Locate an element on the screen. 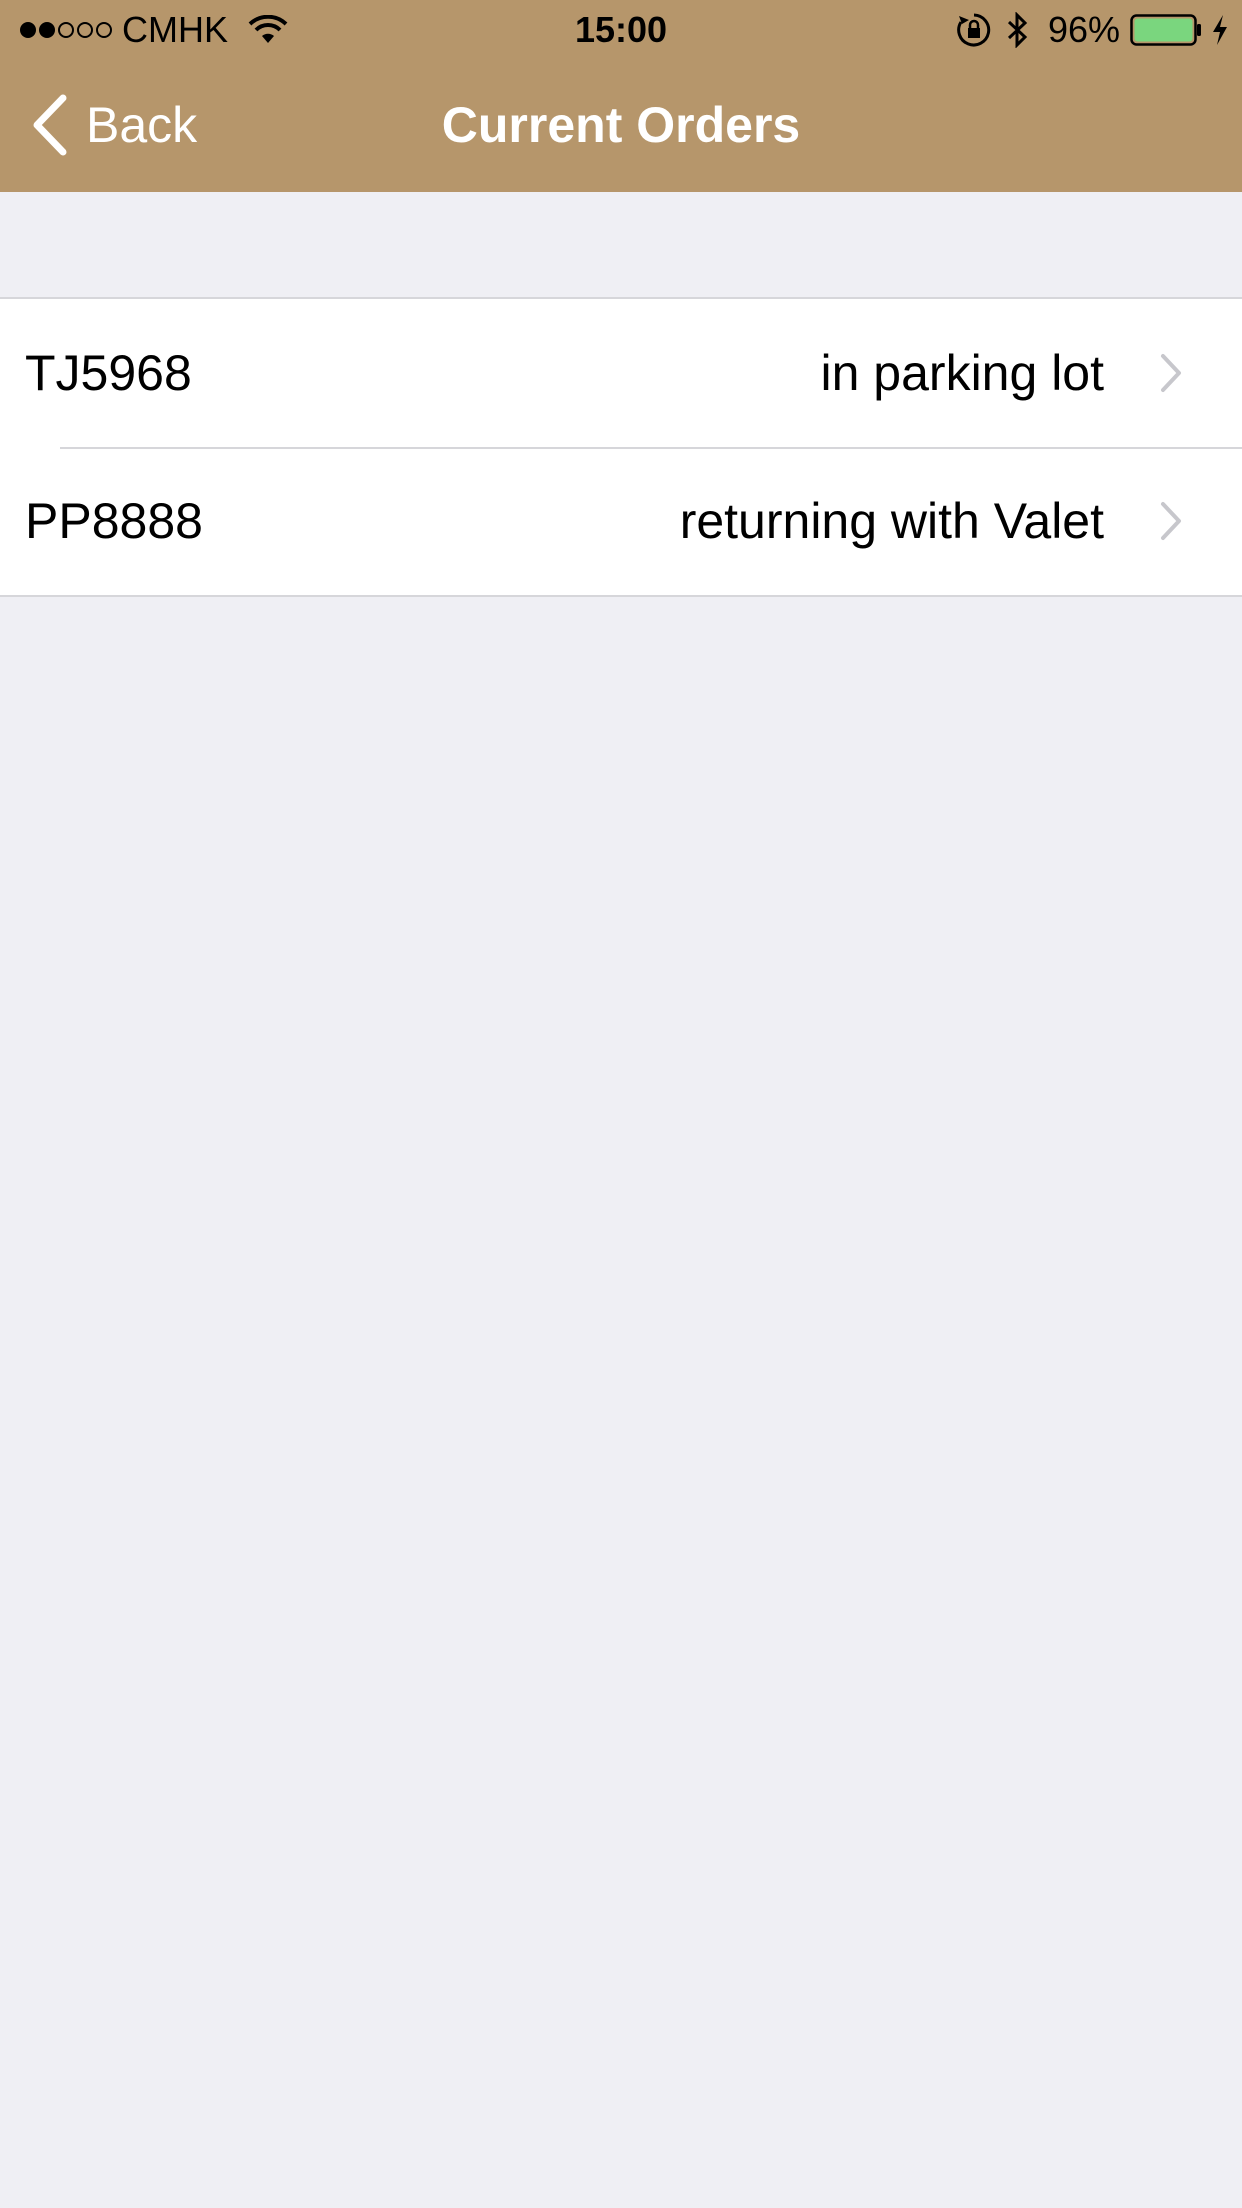  header: CMHK 15:00 96% Back Current Orders is located at coordinates (621, 96).